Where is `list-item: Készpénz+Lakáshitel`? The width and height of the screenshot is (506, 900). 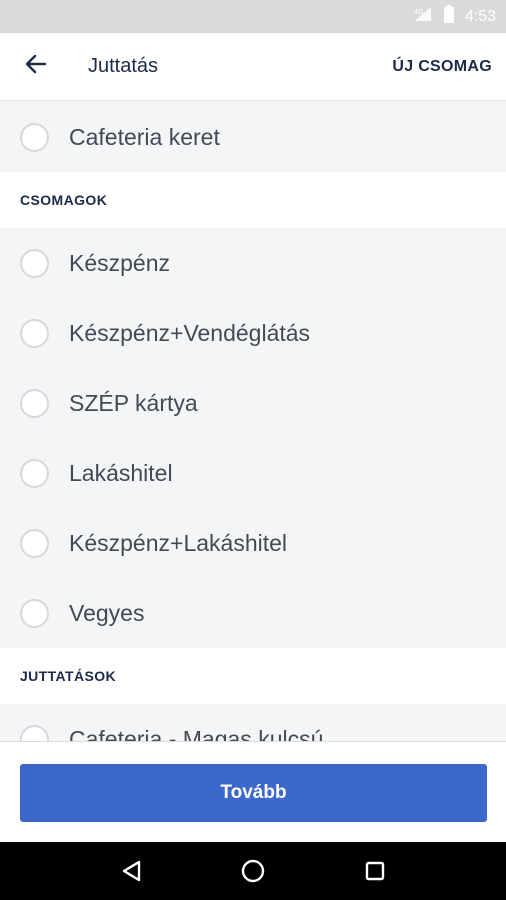 list-item: Készpénz+Lakáshitel is located at coordinates (253, 543).